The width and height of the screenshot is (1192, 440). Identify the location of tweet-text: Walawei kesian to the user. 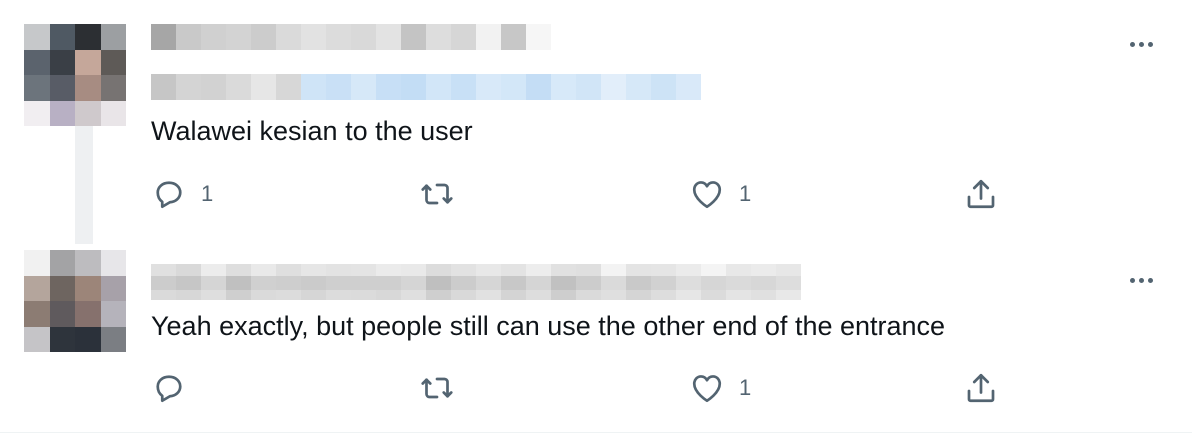
(312, 131).